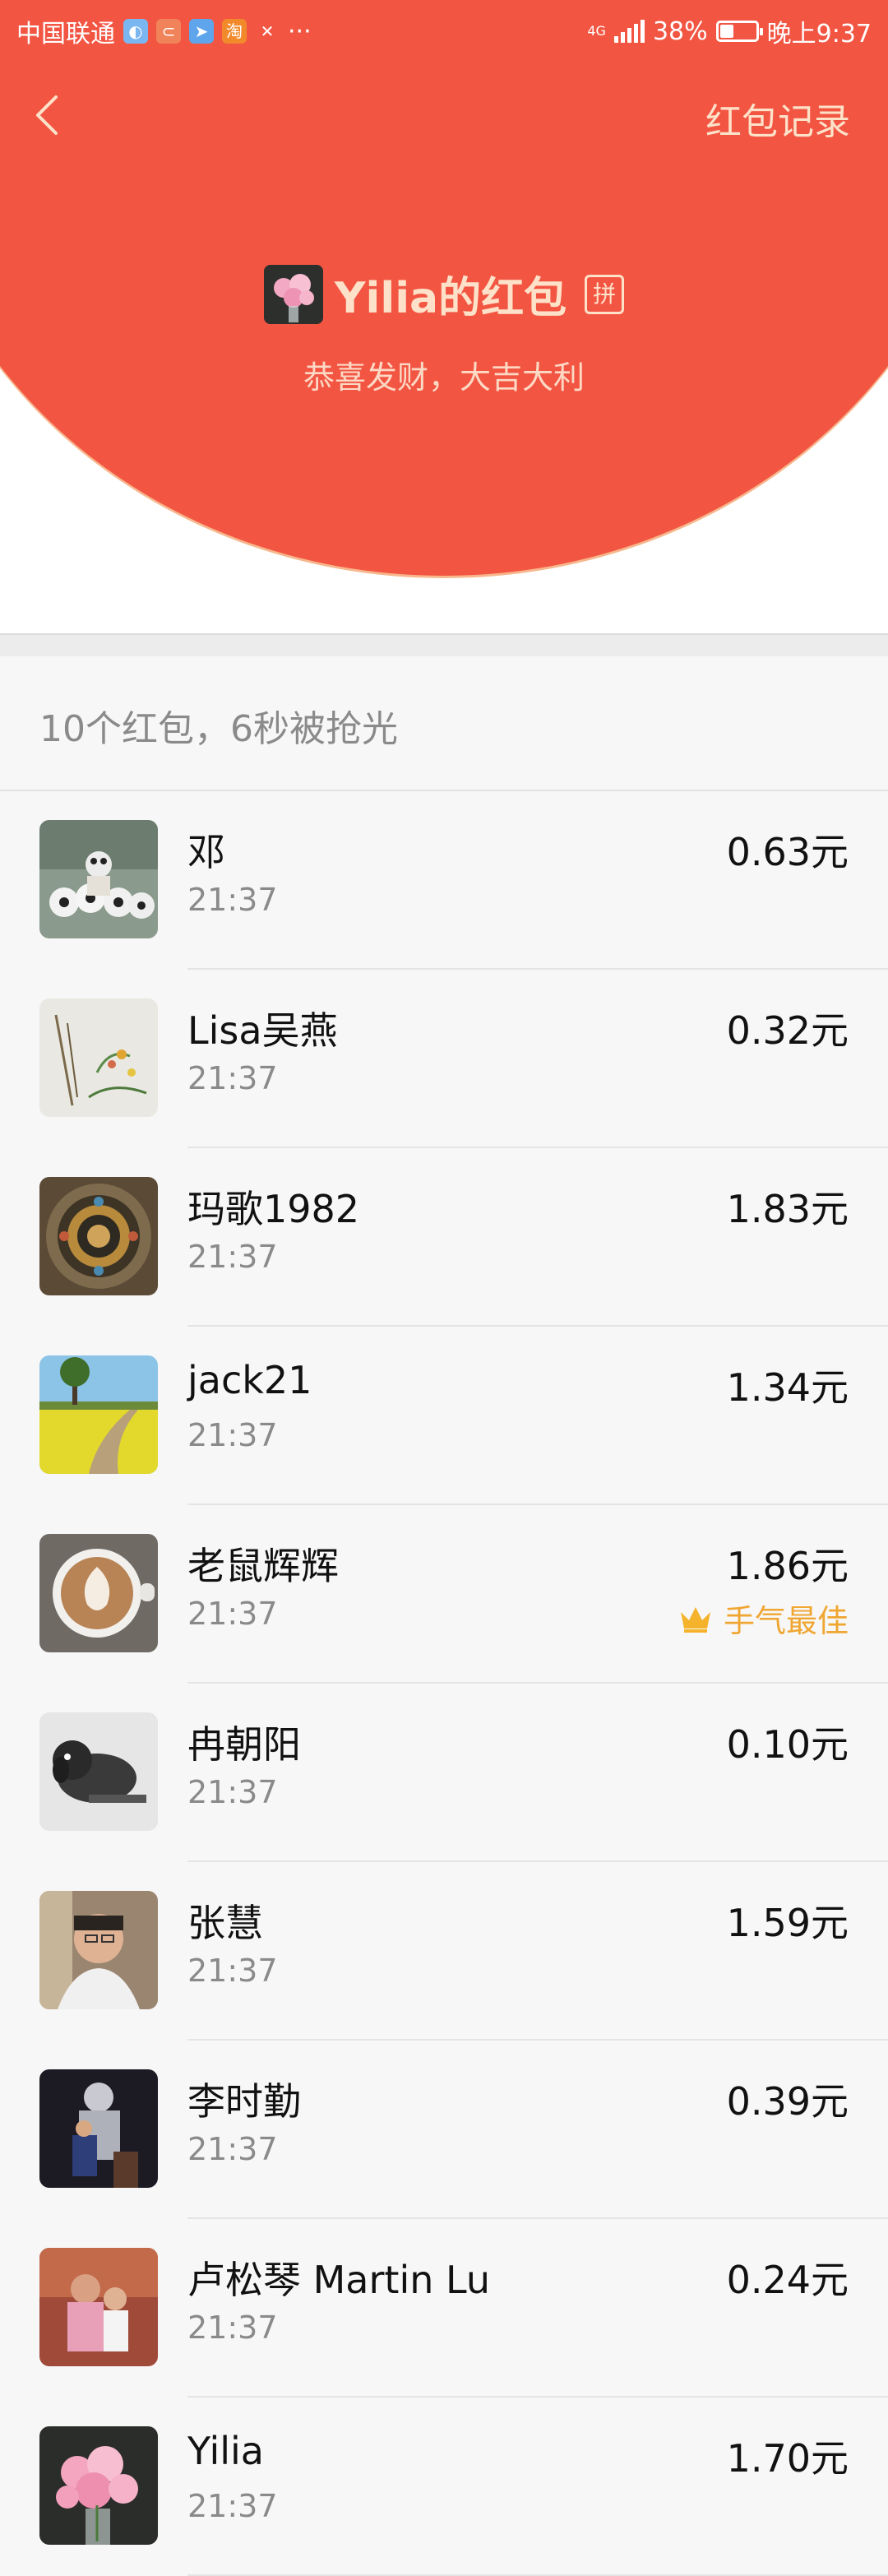  Describe the element at coordinates (444, 2130) in the screenshot. I see `record-row: 李时勤 21:37 0.39元` at that location.